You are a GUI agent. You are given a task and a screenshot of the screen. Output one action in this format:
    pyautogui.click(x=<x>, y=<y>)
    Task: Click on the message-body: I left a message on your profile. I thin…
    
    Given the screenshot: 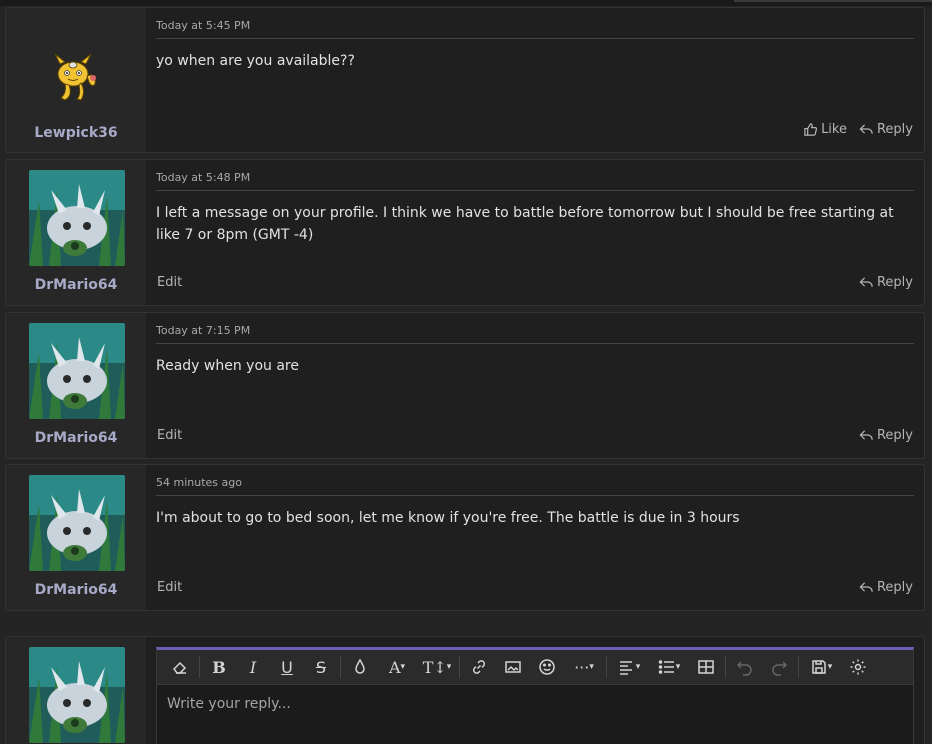 What is the action you would take?
    pyautogui.click(x=525, y=224)
    